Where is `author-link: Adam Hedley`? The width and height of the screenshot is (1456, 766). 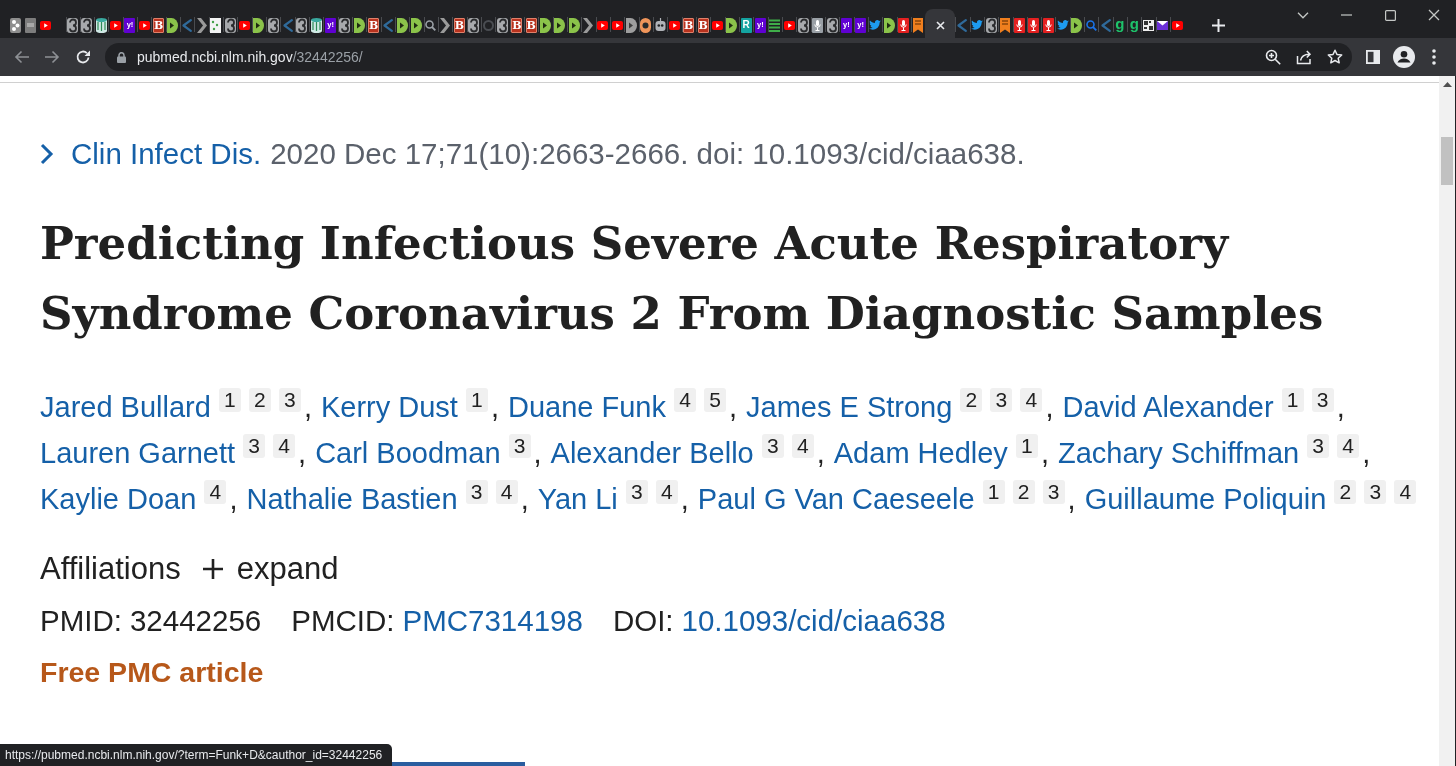
author-link: Adam Hedley is located at coordinates (920, 453).